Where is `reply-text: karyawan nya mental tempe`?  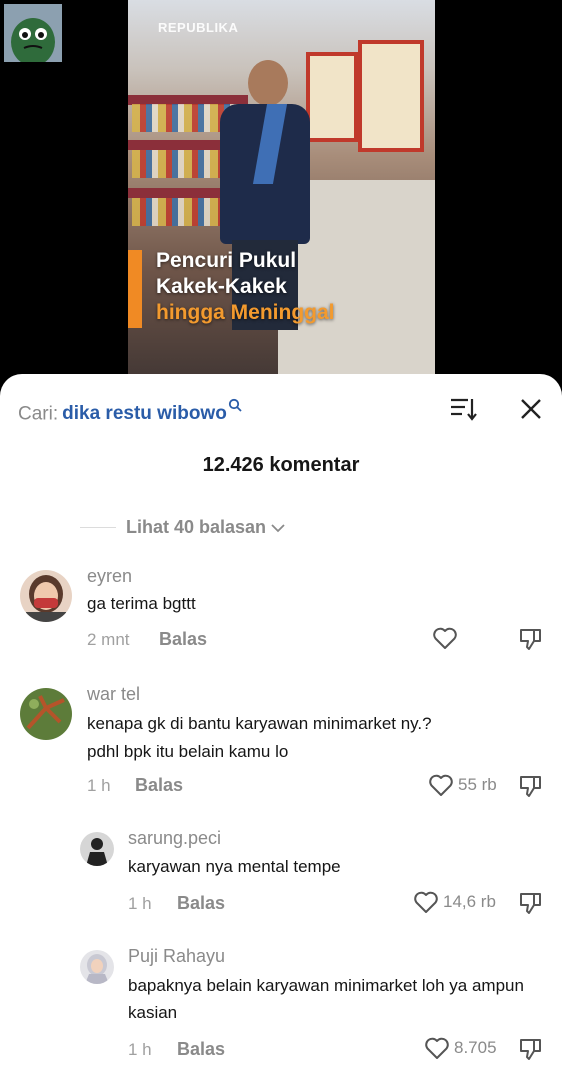
reply-text: karyawan nya mental tempe is located at coordinates (234, 866).